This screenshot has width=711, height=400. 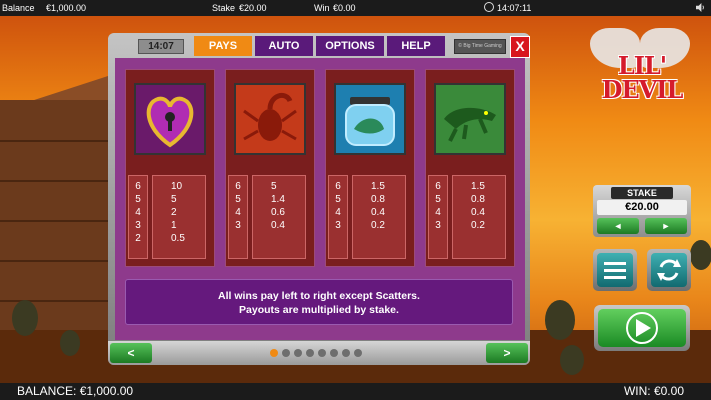 What do you see at coordinates (514, 8) in the screenshot?
I see `clock-time: 14:07:11` at bounding box center [514, 8].